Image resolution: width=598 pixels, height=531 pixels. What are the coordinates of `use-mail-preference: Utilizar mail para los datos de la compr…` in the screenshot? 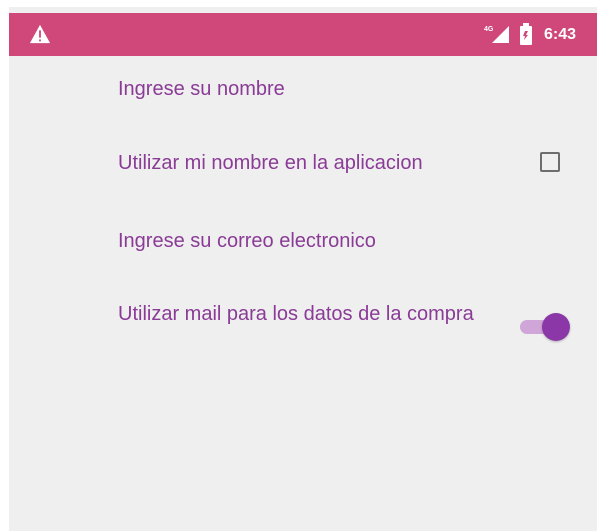 It's located at (298, 314).